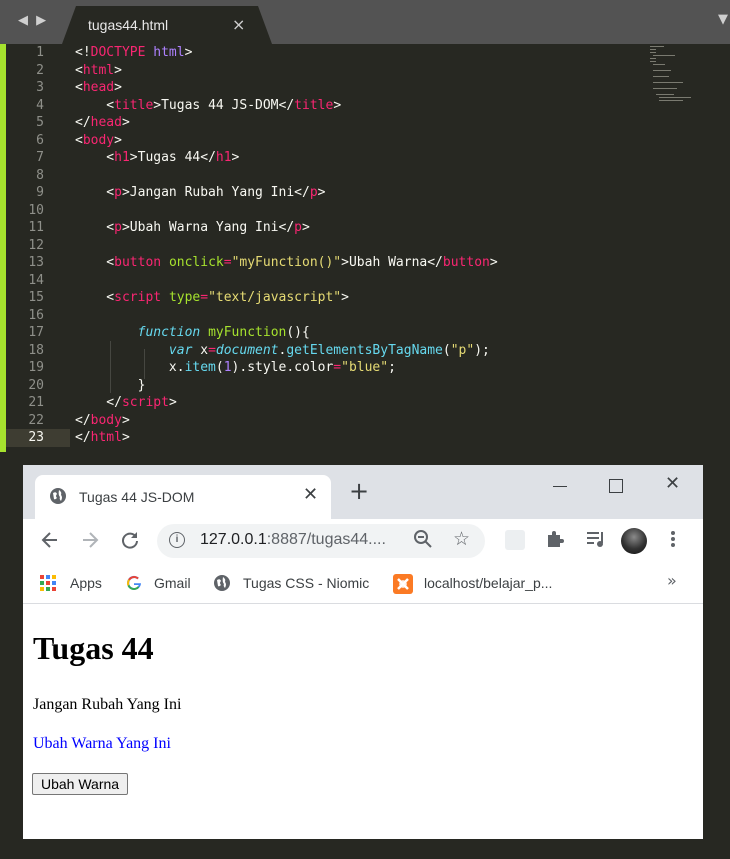 This screenshot has width=730, height=859. What do you see at coordinates (423, 541) in the screenshot?
I see `zoom-icon` at bounding box center [423, 541].